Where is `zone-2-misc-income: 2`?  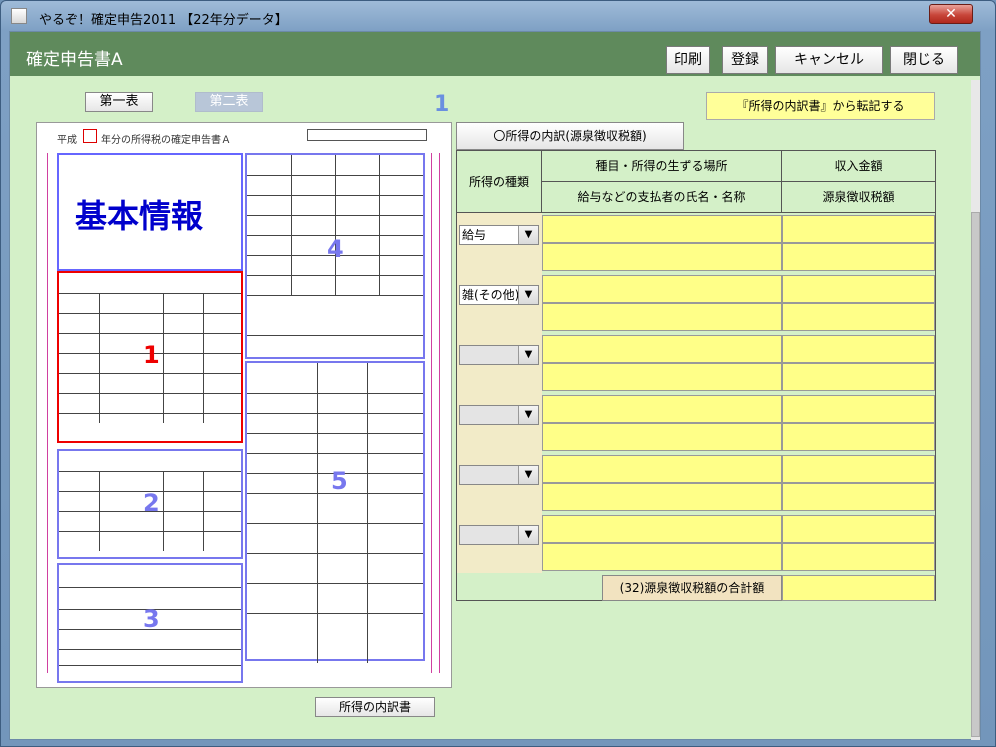
zone-2-misc-income: 2 is located at coordinates (150, 504).